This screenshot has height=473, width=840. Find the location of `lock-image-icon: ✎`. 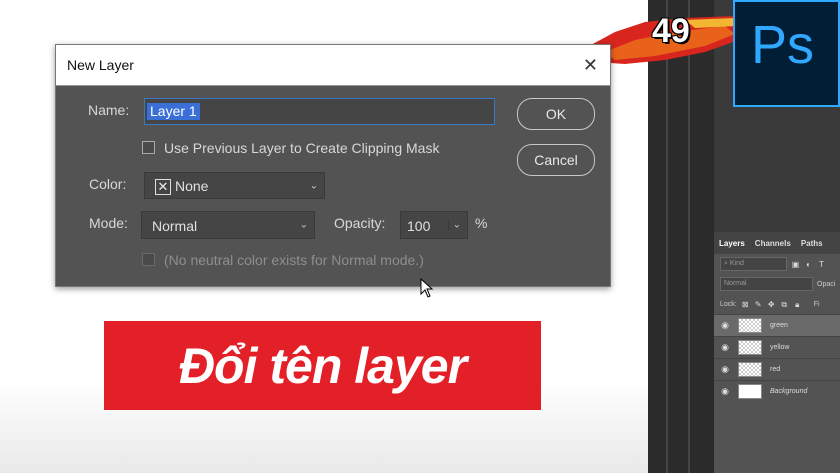

lock-image-icon: ✎ is located at coordinates (758, 304).